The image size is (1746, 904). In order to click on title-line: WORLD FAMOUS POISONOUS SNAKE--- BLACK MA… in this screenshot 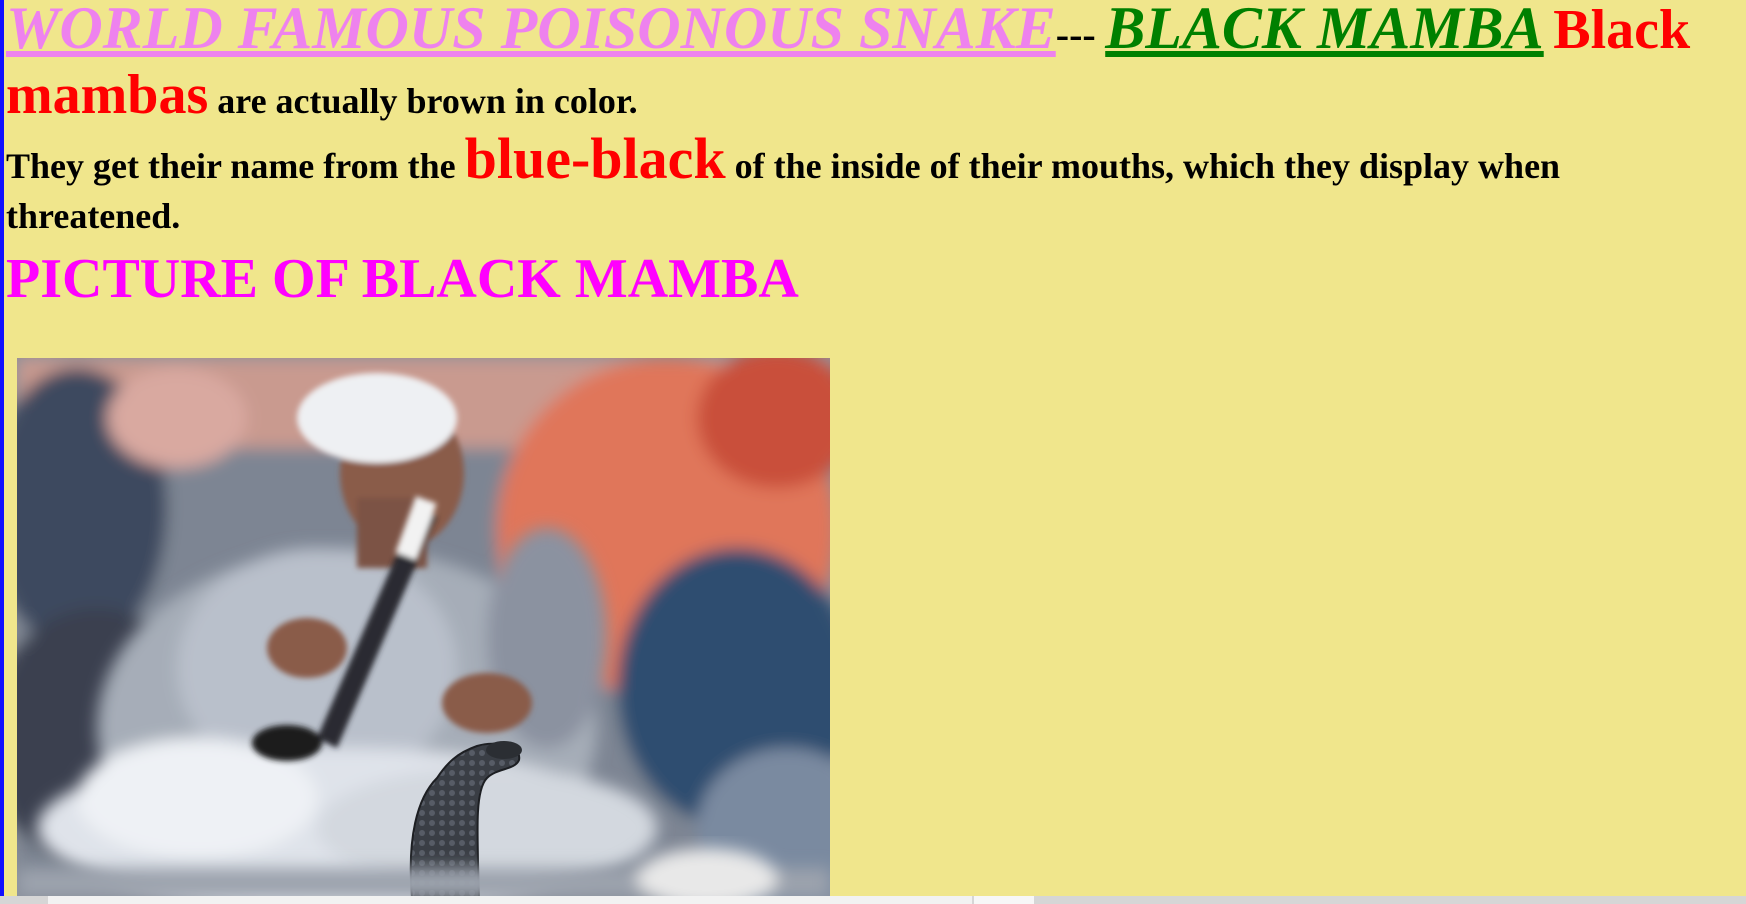, I will do `click(875, 31)`.